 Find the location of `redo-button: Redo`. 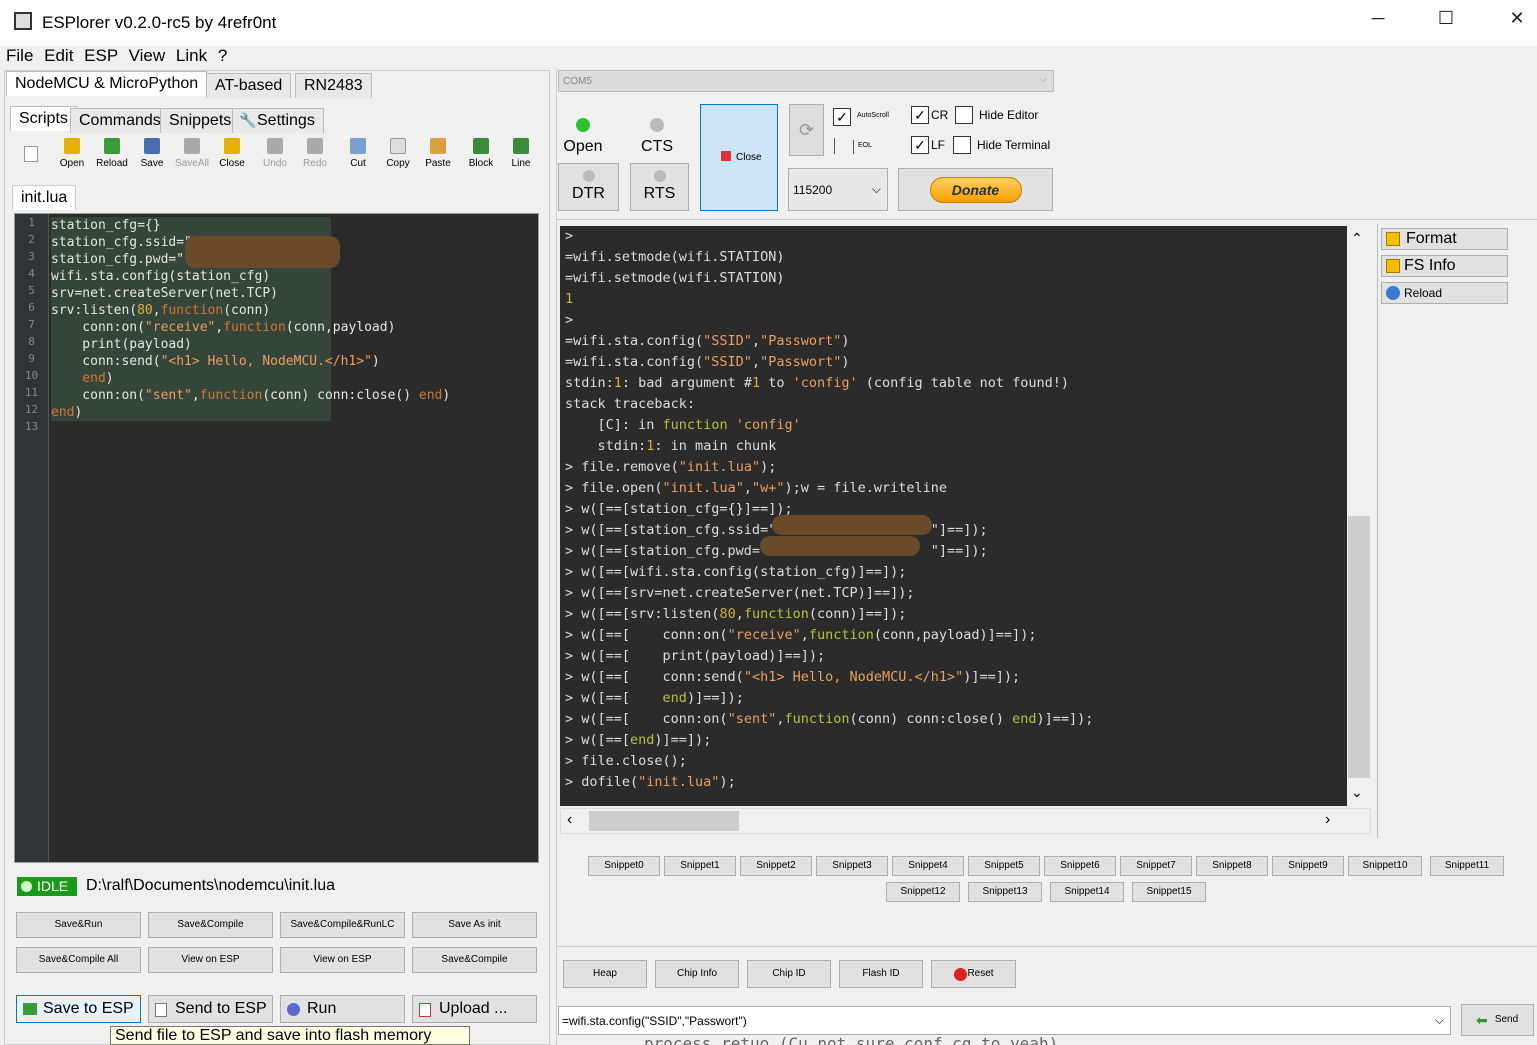

redo-button: Redo is located at coordinates (315, 153).